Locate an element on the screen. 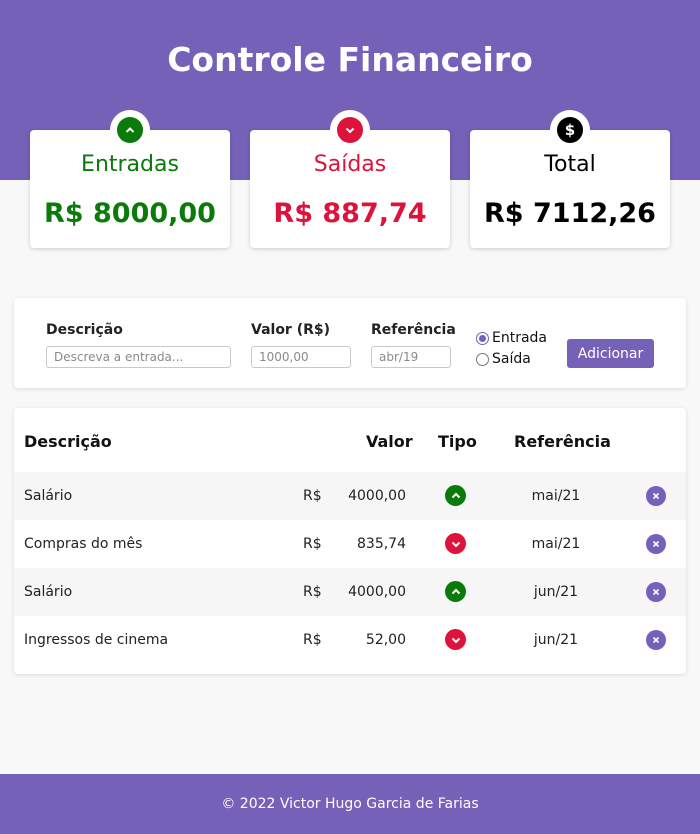 This screenshot has height=834, width=700. expense-card: Saídas R$ 887,74 is located at coordinates (350, 179).